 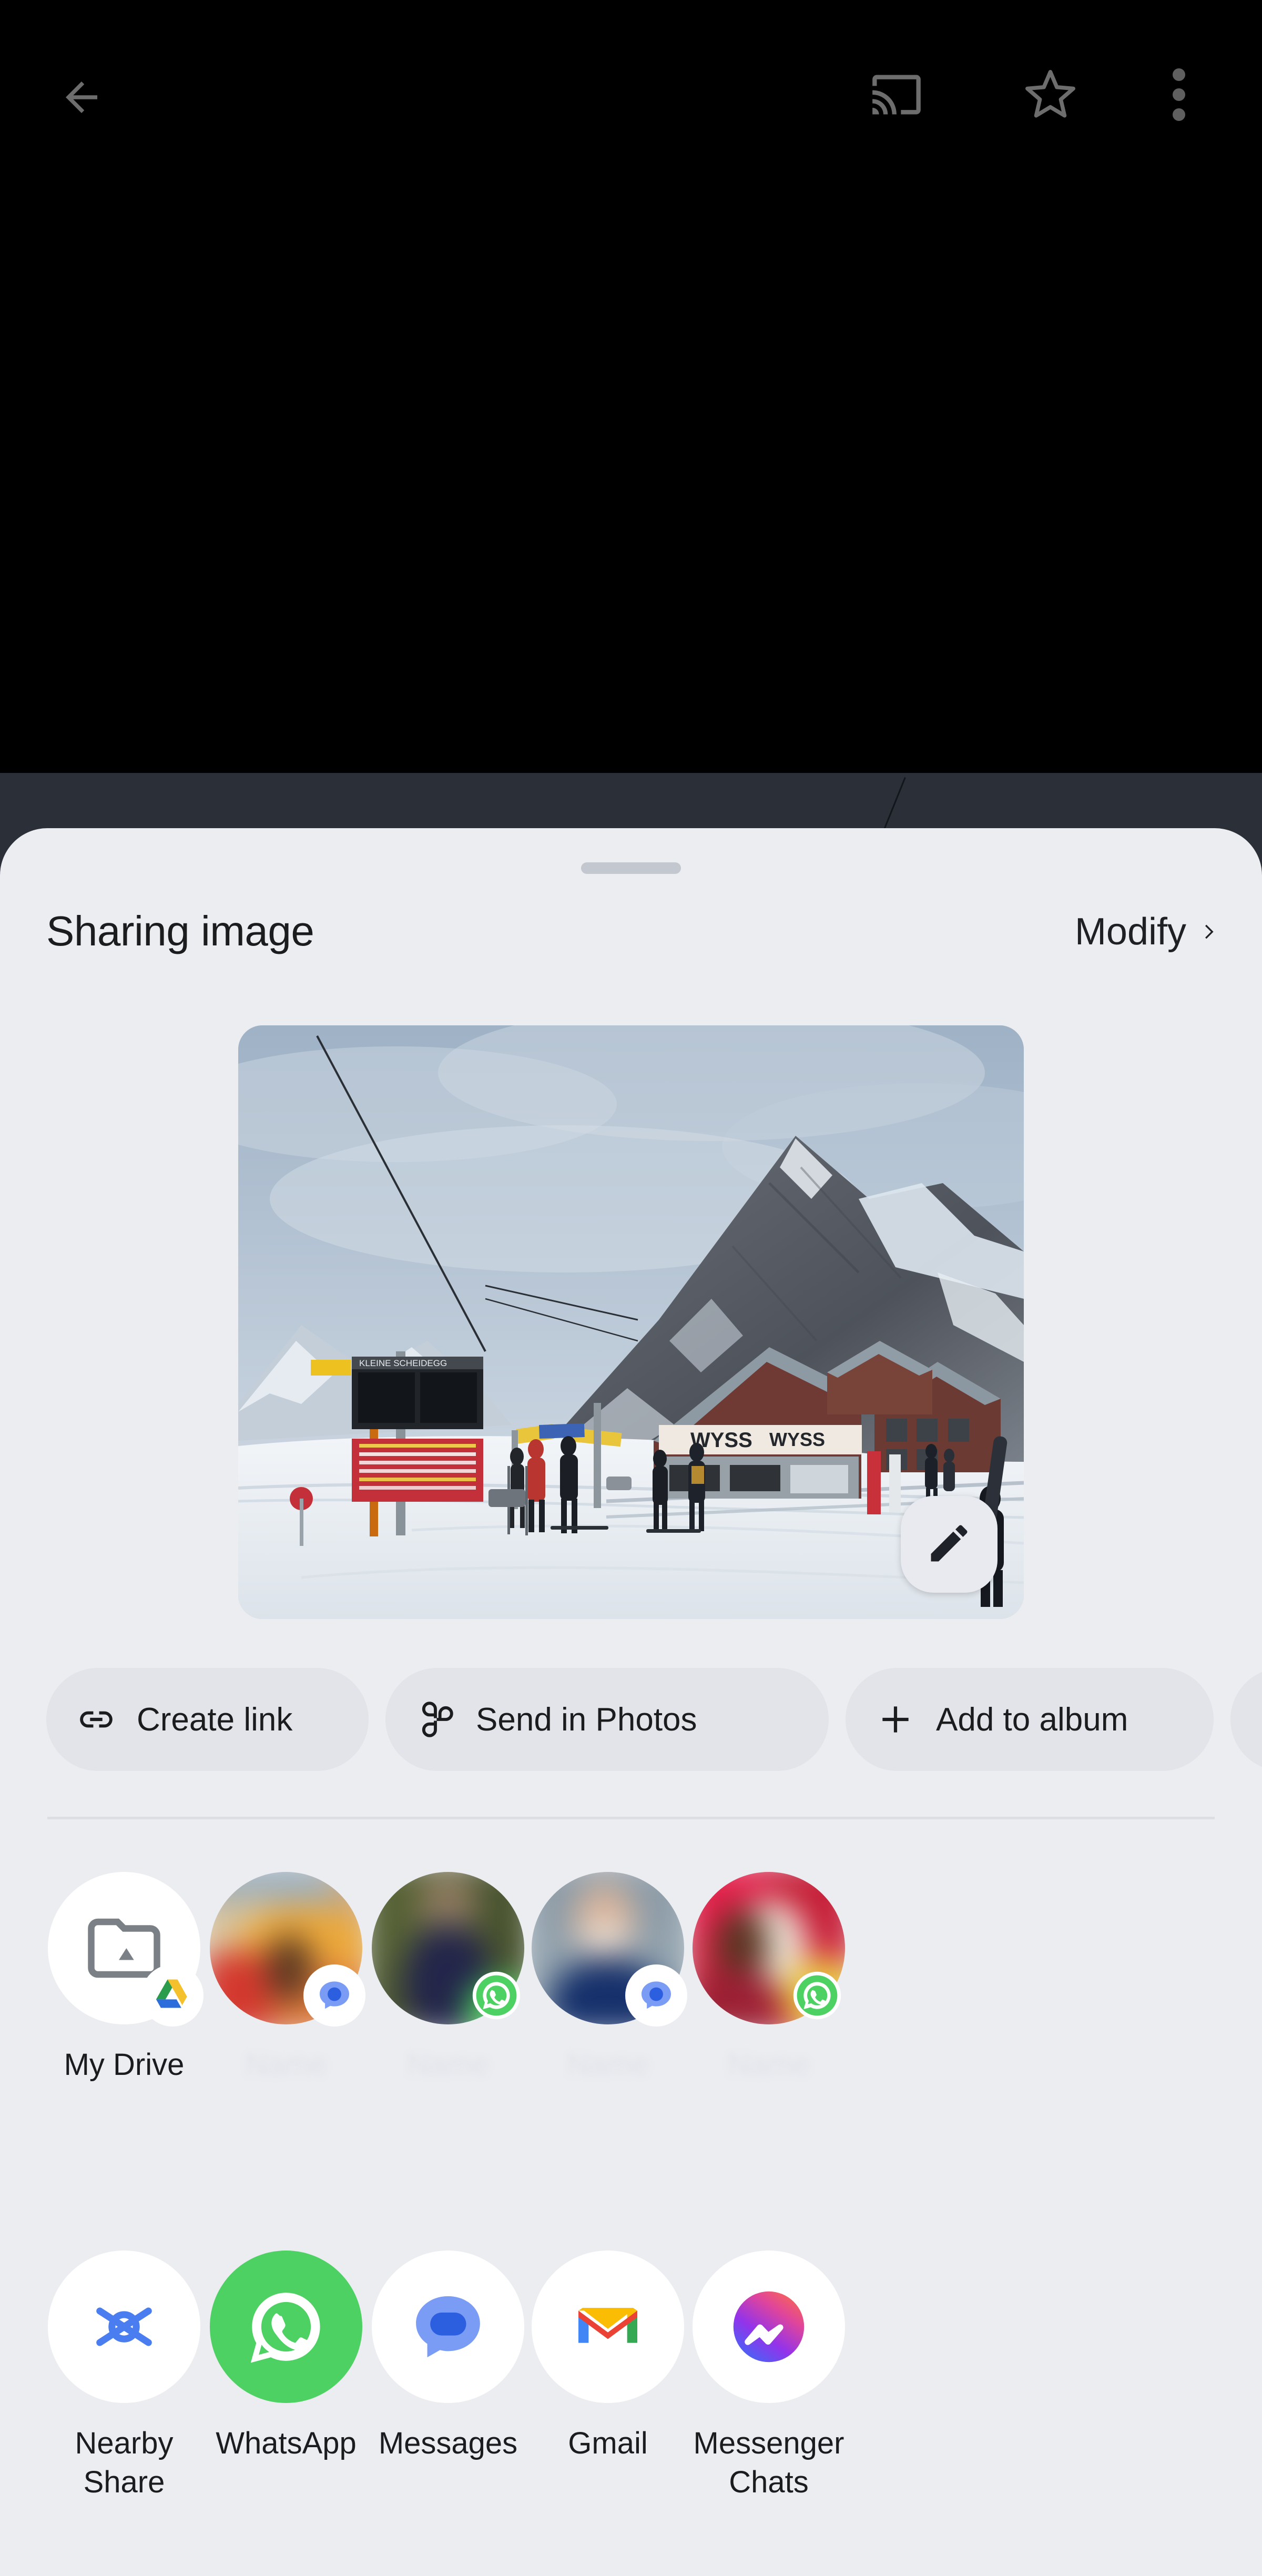 I want to click on chip-add-to-album: Add to album, so click(x=1030, y=1719).